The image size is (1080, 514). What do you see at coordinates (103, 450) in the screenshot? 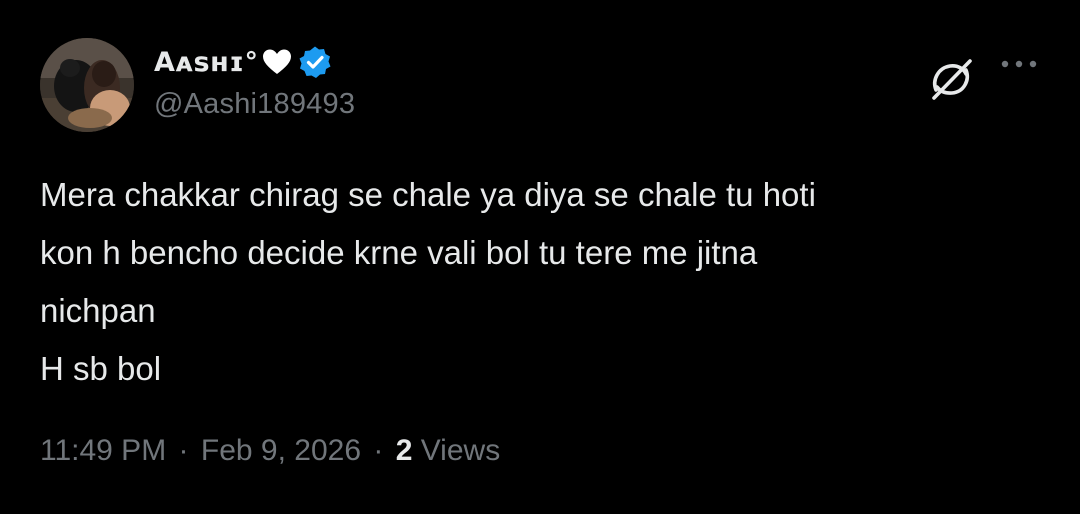
I see `post-time: 11:49 PM` at bounding box center [103, 450].